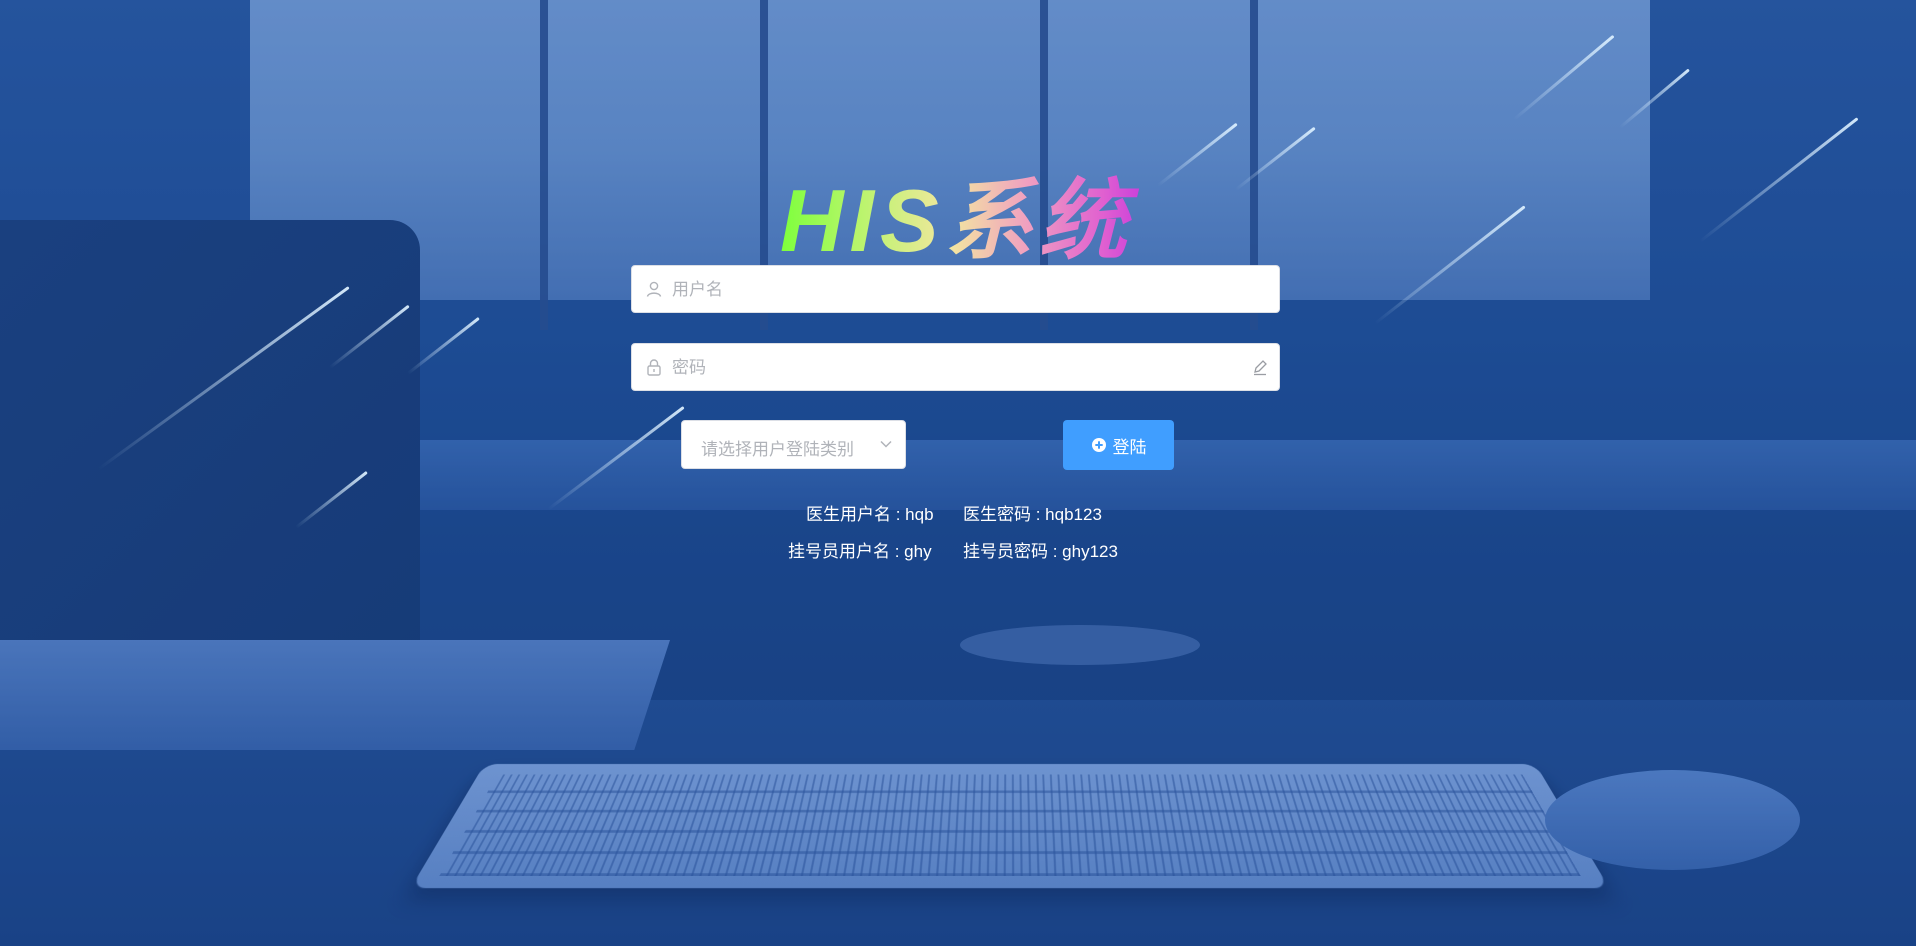  I want to click on page-title: HIS系统, so click(970, 210).